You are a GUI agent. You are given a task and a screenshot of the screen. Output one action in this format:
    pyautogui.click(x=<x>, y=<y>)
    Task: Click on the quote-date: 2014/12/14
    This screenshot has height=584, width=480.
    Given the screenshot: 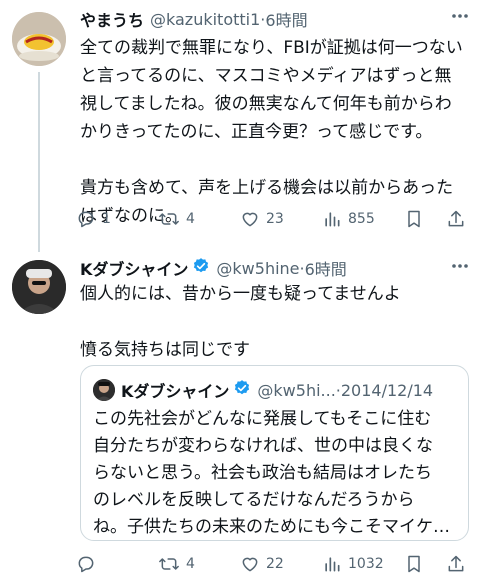 What is the action you would take?
    pyautogui.click(x=387, y=390)
    